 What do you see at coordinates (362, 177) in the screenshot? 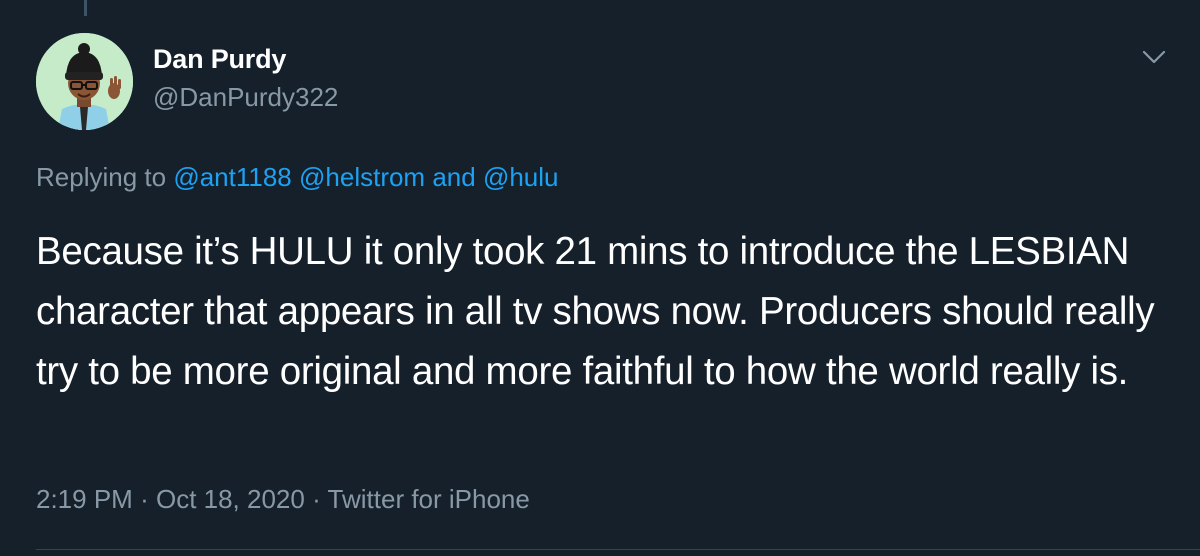
I see `mention-link: @helstrom` at bounding box center [362, 177].